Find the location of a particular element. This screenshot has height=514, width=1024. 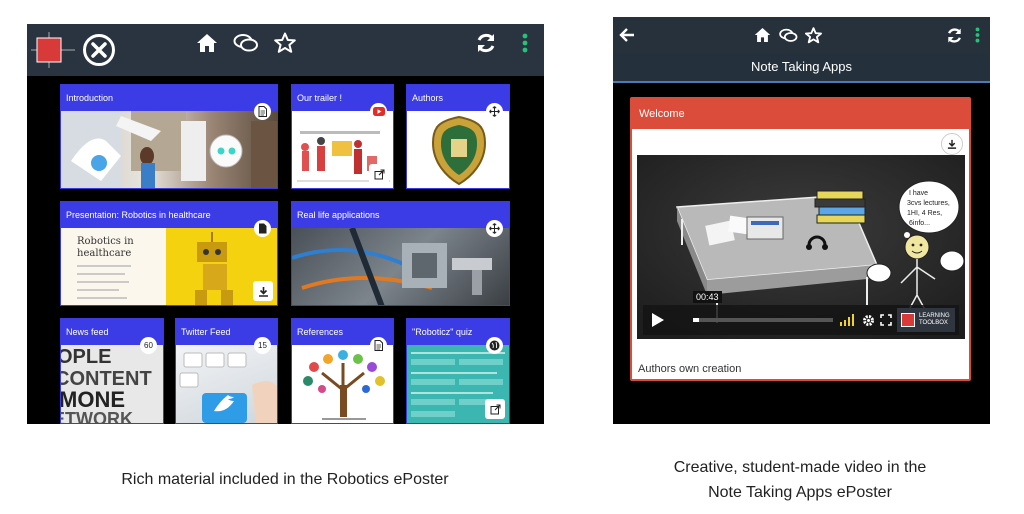

tile-introduction: Introduction is located at coordinates (169, 136).